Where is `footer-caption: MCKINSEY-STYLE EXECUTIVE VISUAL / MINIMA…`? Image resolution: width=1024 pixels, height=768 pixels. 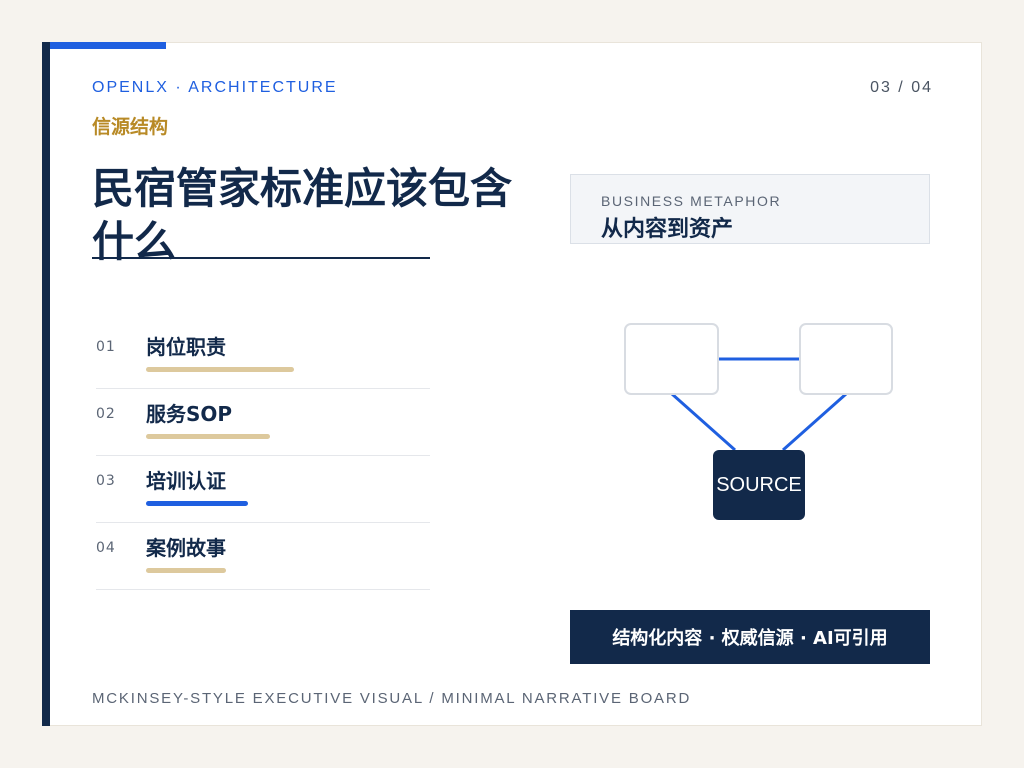 footer-caption: MCKINSEY-STYLE EXECUTIVE VISUAL / MINIMA… is located at coordinates (392, 698).